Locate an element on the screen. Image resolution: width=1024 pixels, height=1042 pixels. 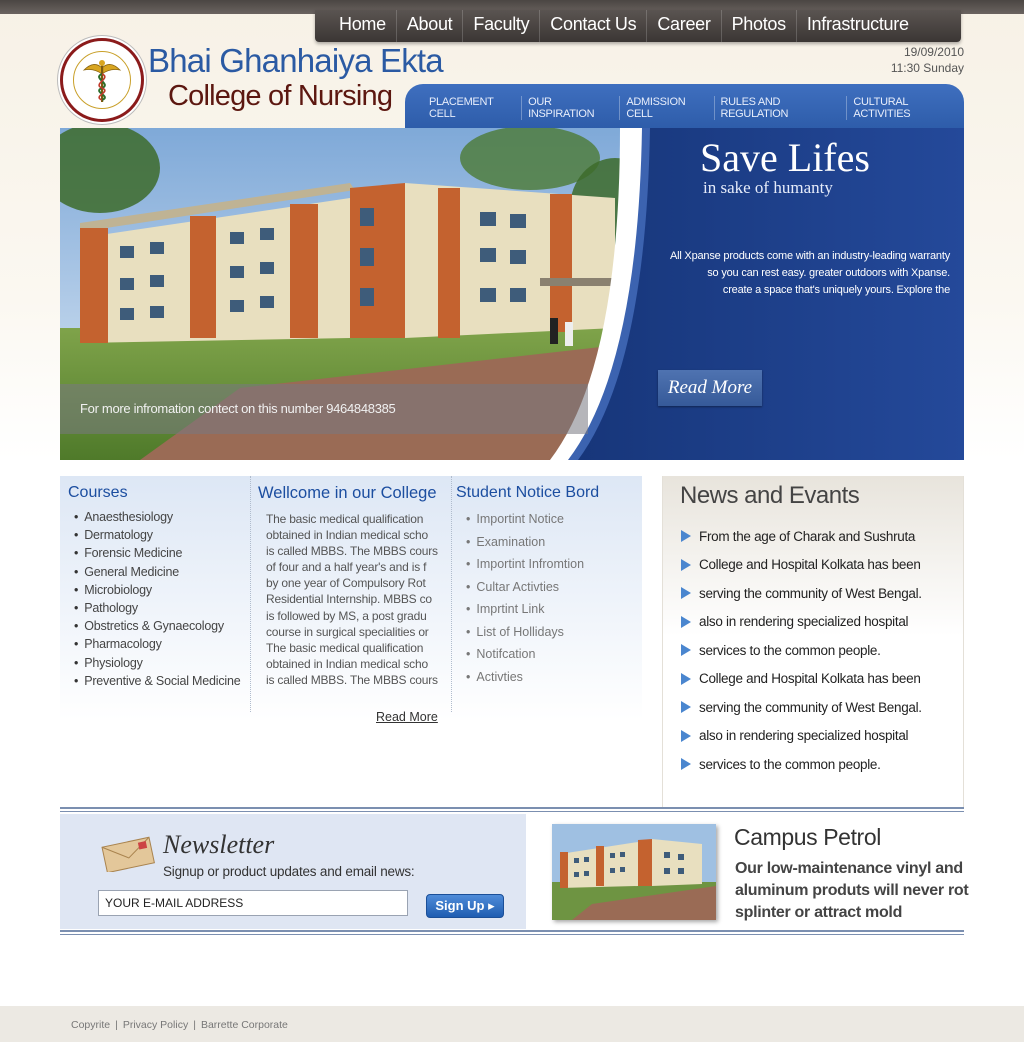
course-item: Pathology is located at coordinates (162, 608).